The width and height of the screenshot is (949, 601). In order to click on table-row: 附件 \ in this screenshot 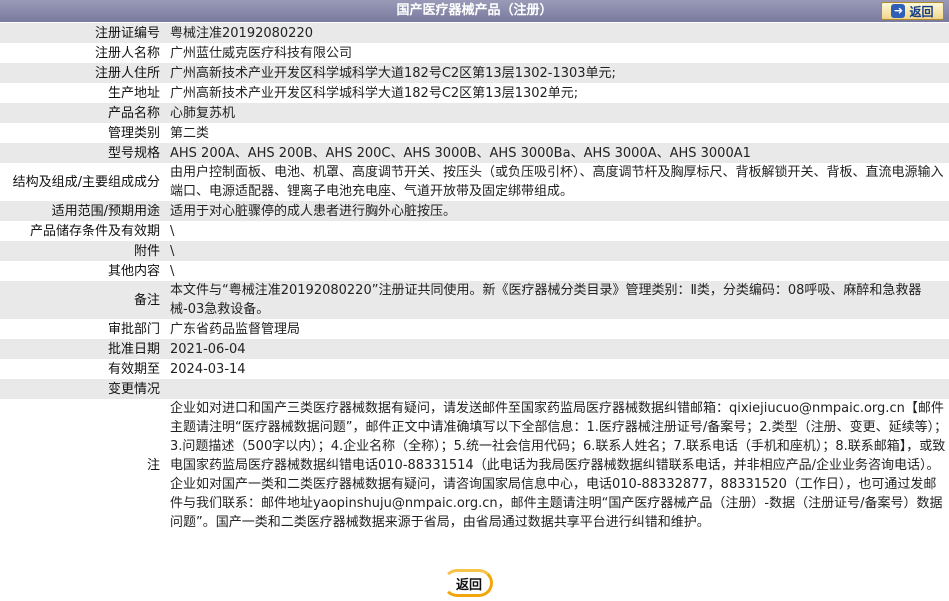, I will do `click(474, 251)`.